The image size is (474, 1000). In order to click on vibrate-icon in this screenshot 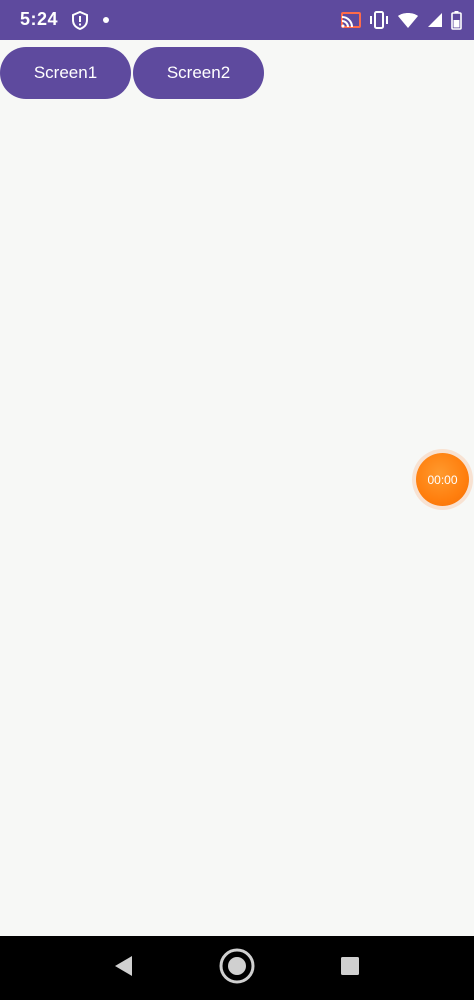, I will do `click(379, 20)`.